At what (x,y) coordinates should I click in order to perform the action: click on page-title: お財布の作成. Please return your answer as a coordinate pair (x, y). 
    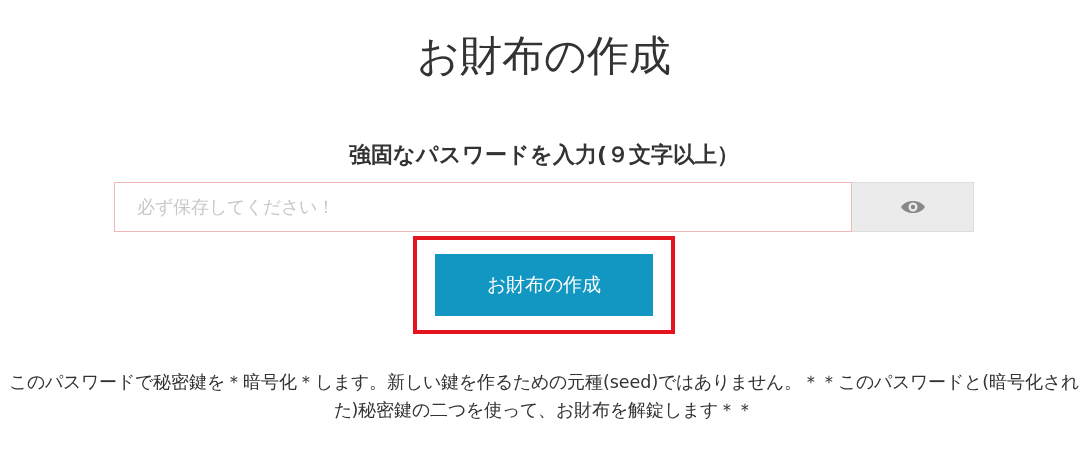
    Looking at the image, I should click on (544, 56).